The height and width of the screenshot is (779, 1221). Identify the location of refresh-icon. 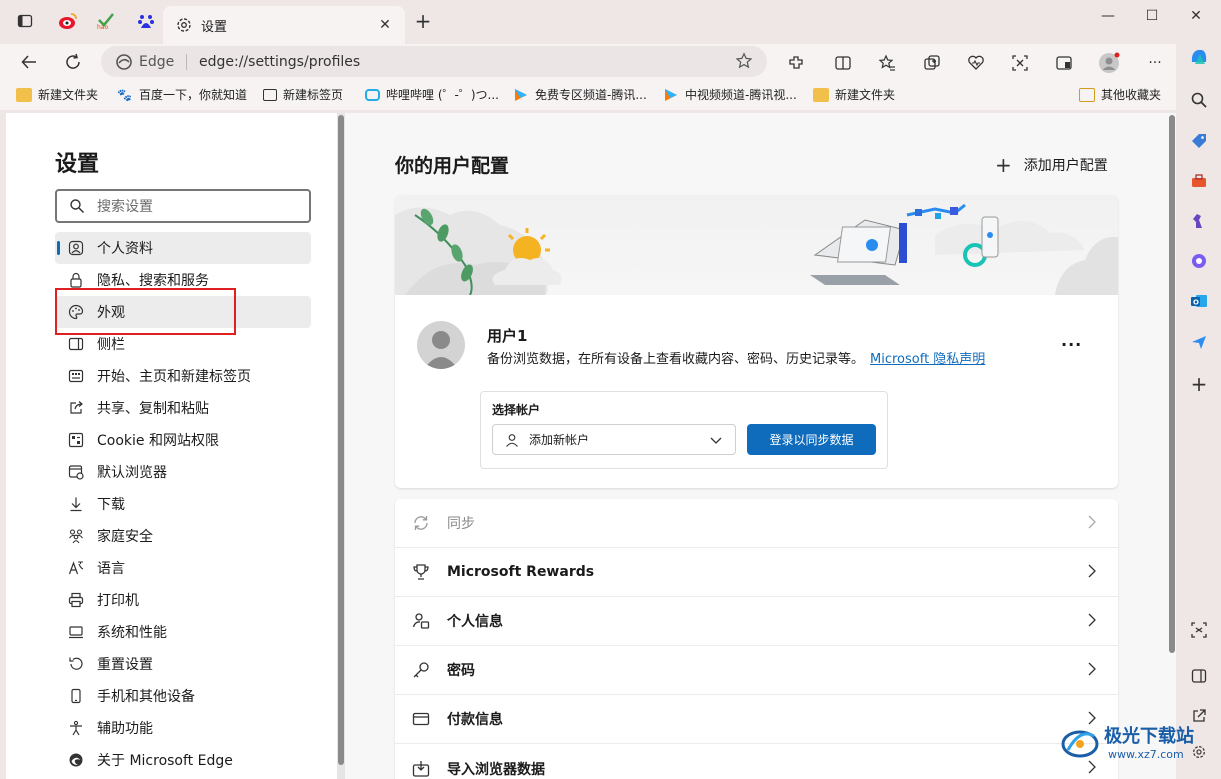
(73, 62).